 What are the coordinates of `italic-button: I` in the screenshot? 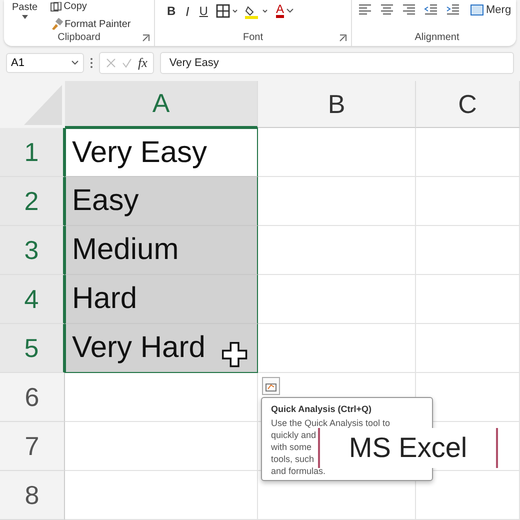 It's located at (188, 11).